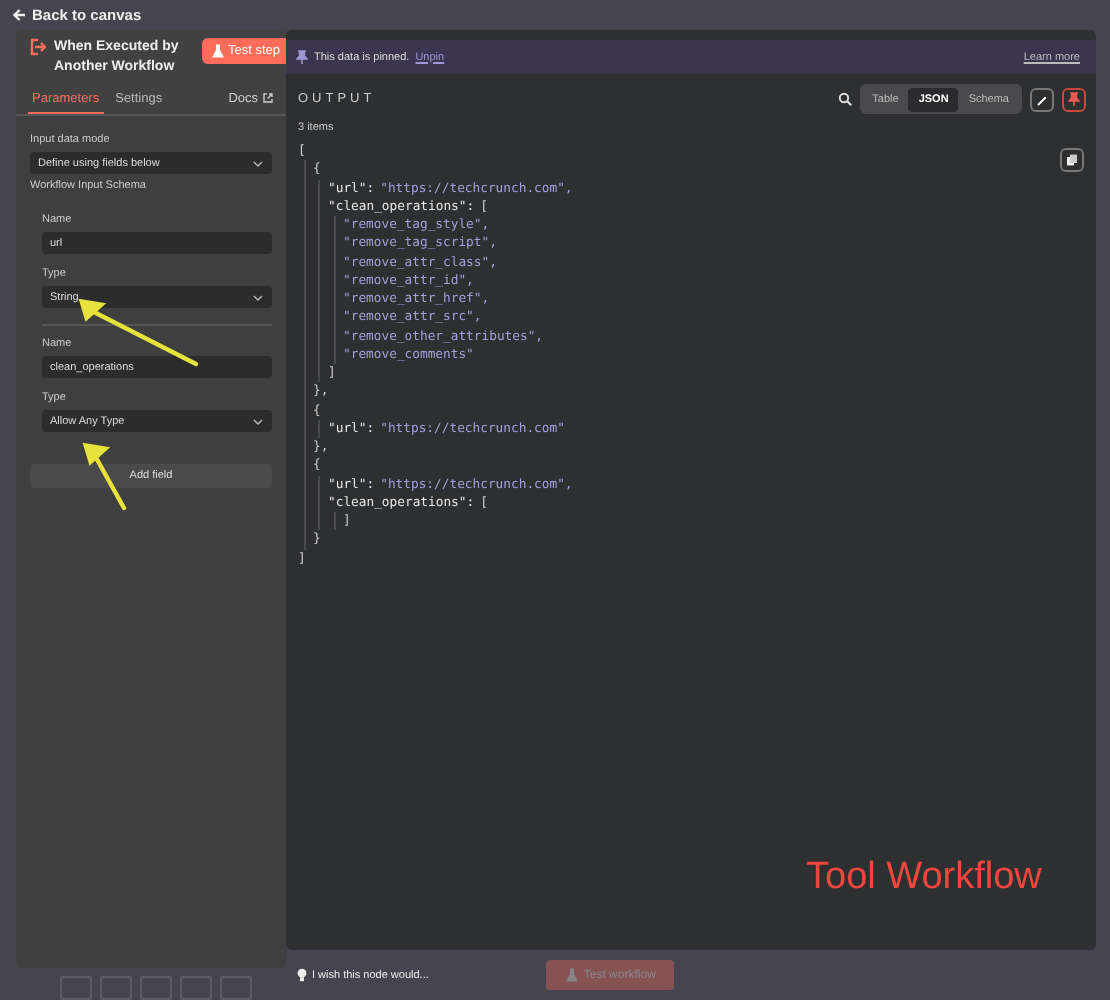  What do you see at coordinates (302, 975) in the screenshot?
I see `lightbulb-icon` at bounding box center [302, 975].